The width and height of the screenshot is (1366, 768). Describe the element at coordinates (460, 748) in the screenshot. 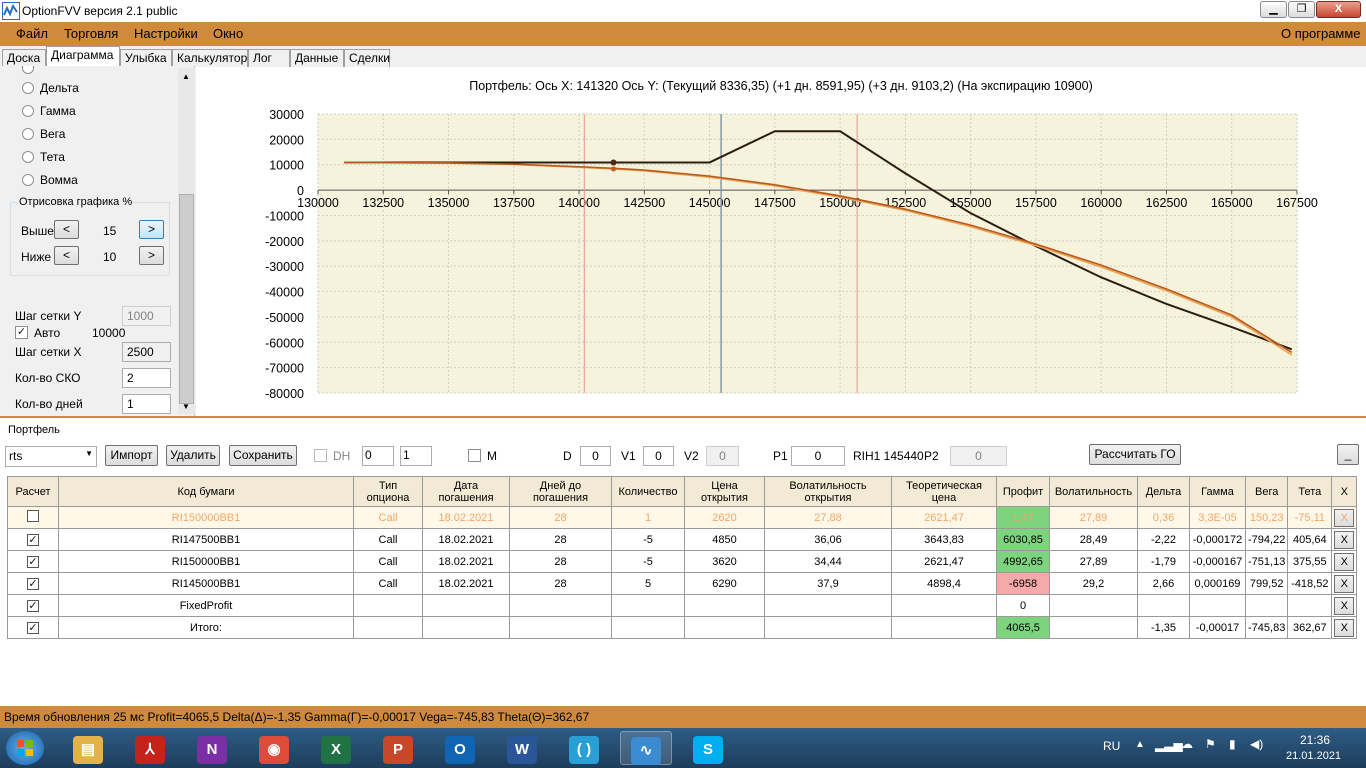

I see `taskbar-outlook-icon: O` at that location.